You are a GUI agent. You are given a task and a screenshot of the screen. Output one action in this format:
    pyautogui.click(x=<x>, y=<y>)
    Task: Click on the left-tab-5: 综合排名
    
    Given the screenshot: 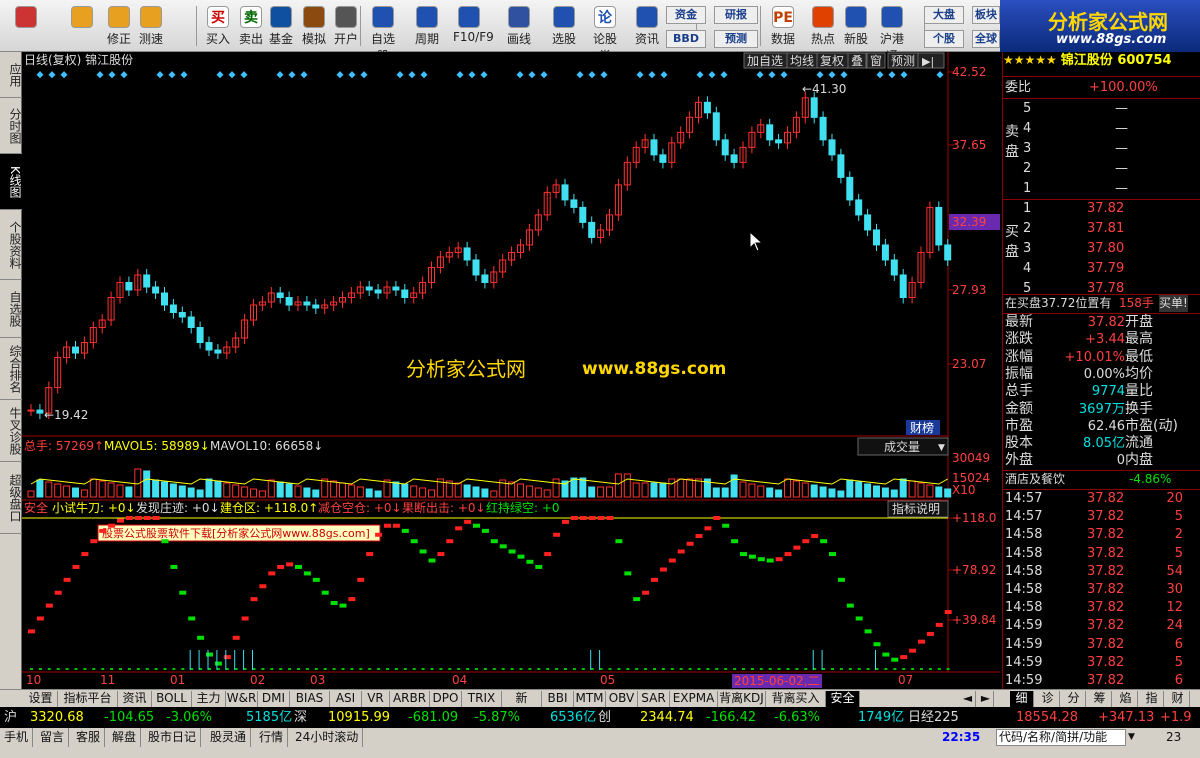 What is the action you would take?
    pyautogui.click(x=11, y=369)
    